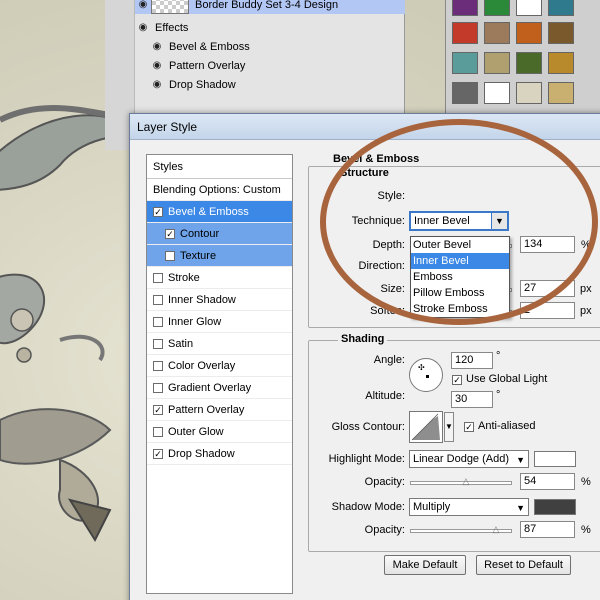 This screenshot has height=600, width=600. I want to click on effect-label: Drop Shadow, so click(202, 84).